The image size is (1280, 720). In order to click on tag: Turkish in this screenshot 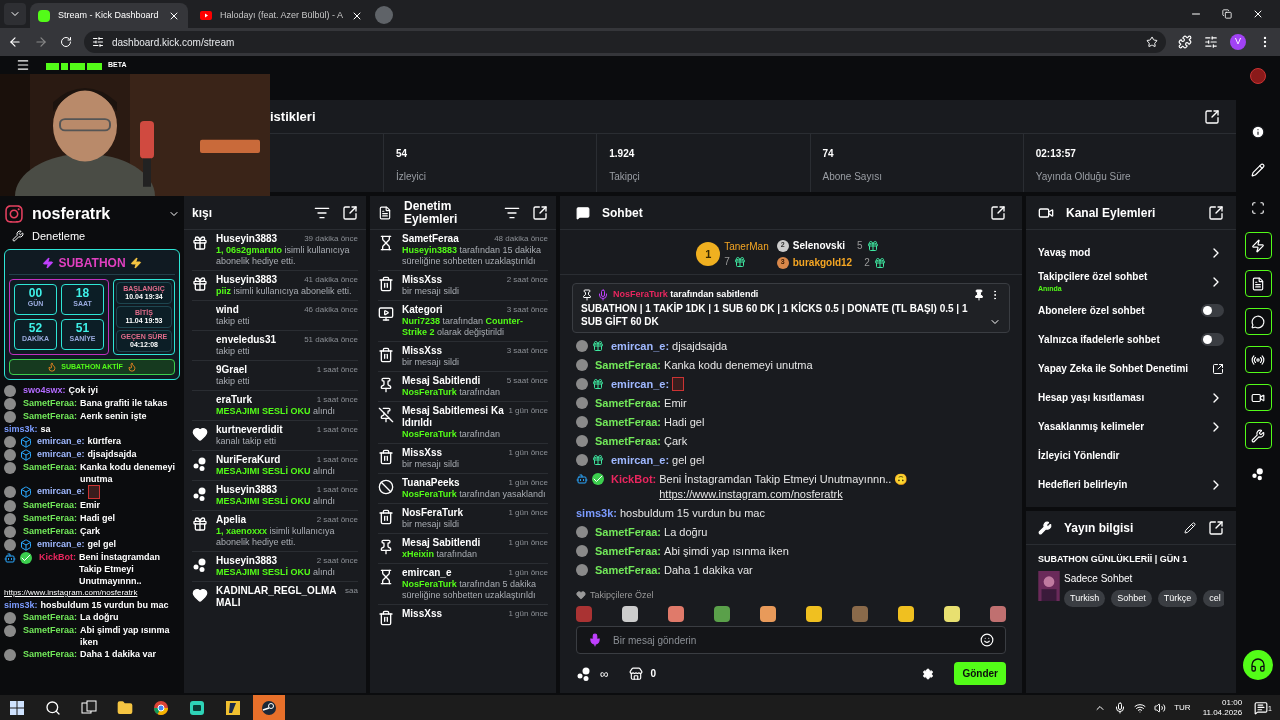, I will do `click(1085, 598)`.